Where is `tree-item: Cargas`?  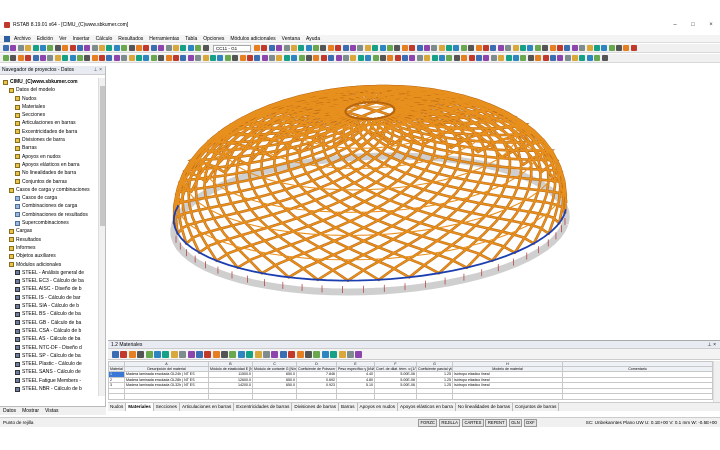 tree-item: Cargas is located at coordinates (49, 231).